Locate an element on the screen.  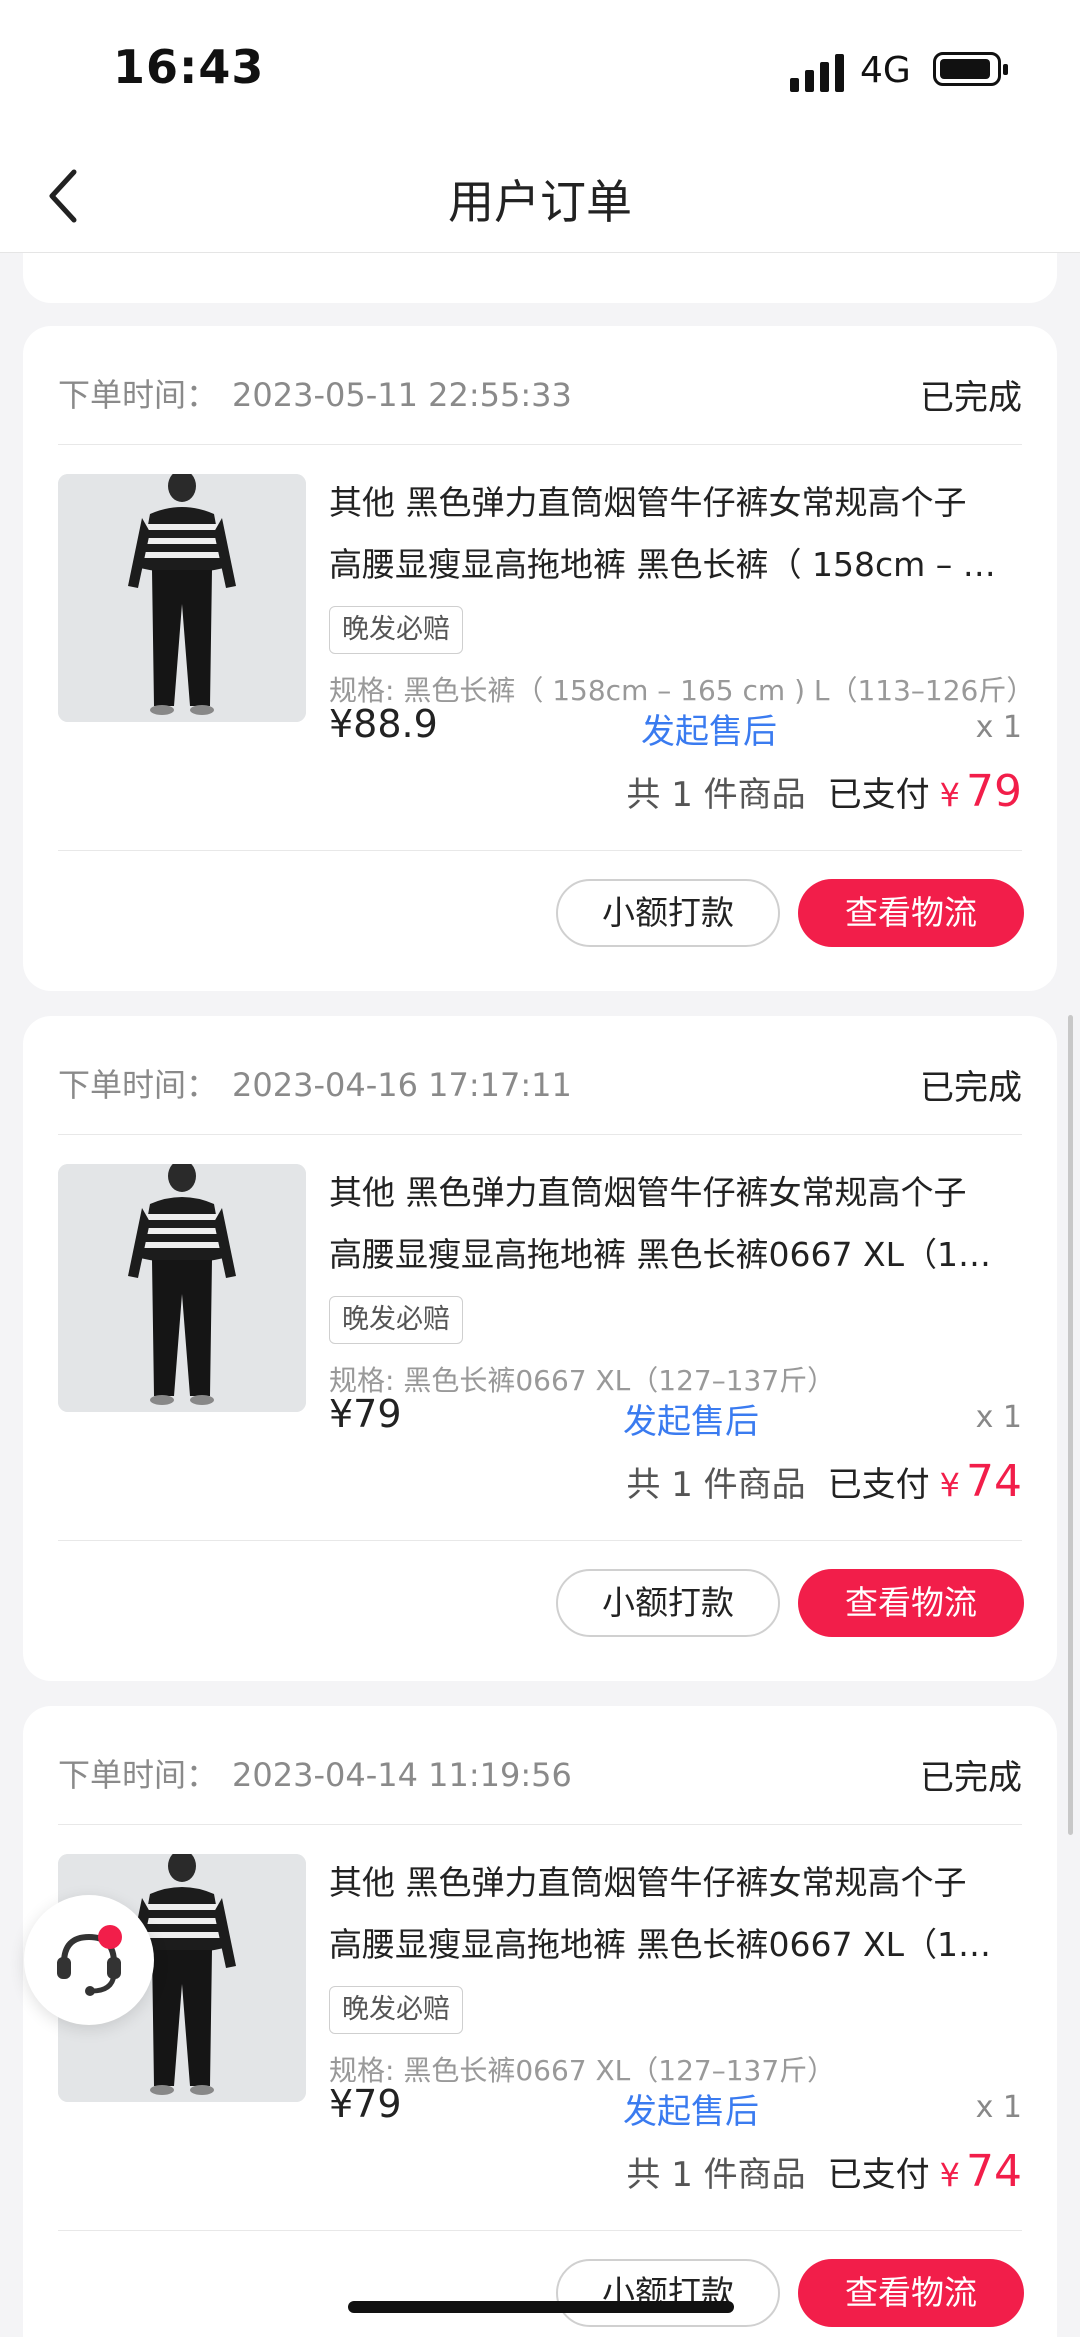
signal-icon is located at coordinates (818, 72).